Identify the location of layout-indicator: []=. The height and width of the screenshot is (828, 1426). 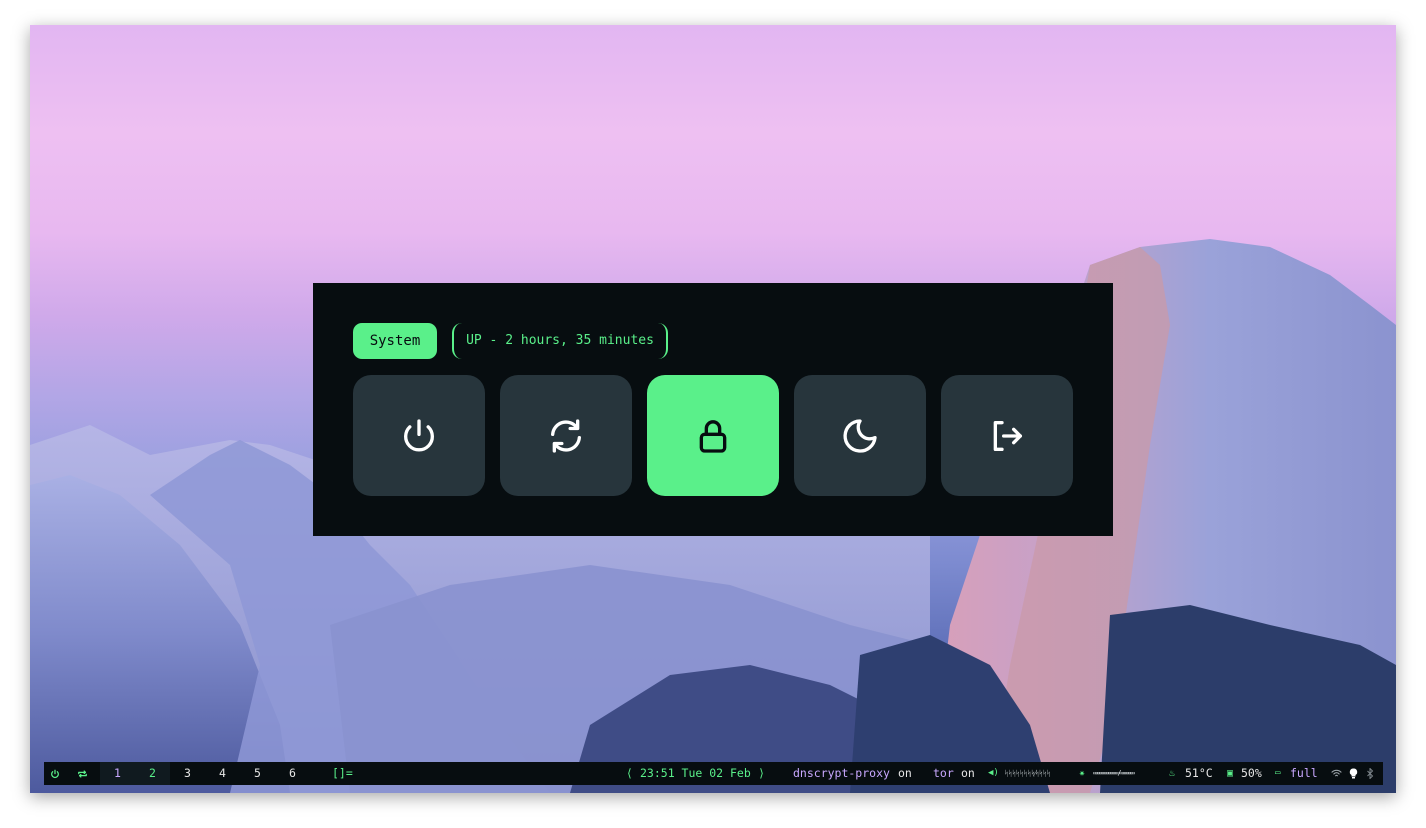
(342, 773).